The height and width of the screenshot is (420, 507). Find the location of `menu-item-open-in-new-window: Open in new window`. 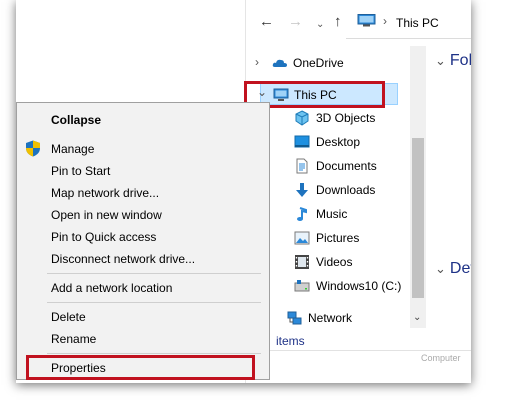

menu-item-open-in-new-window: Open in new window is located at coordinates (106, 215).